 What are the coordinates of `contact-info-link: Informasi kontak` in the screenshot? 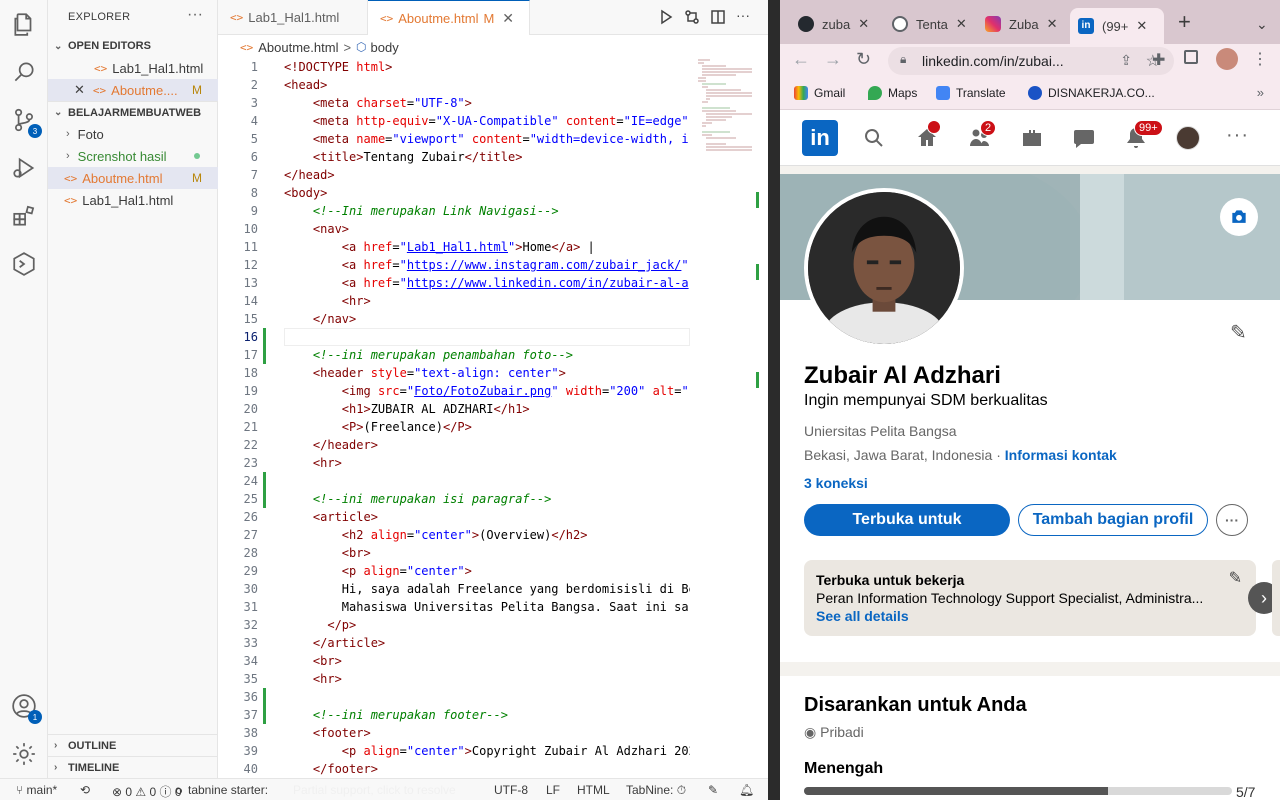 It's located at (1061, 455).